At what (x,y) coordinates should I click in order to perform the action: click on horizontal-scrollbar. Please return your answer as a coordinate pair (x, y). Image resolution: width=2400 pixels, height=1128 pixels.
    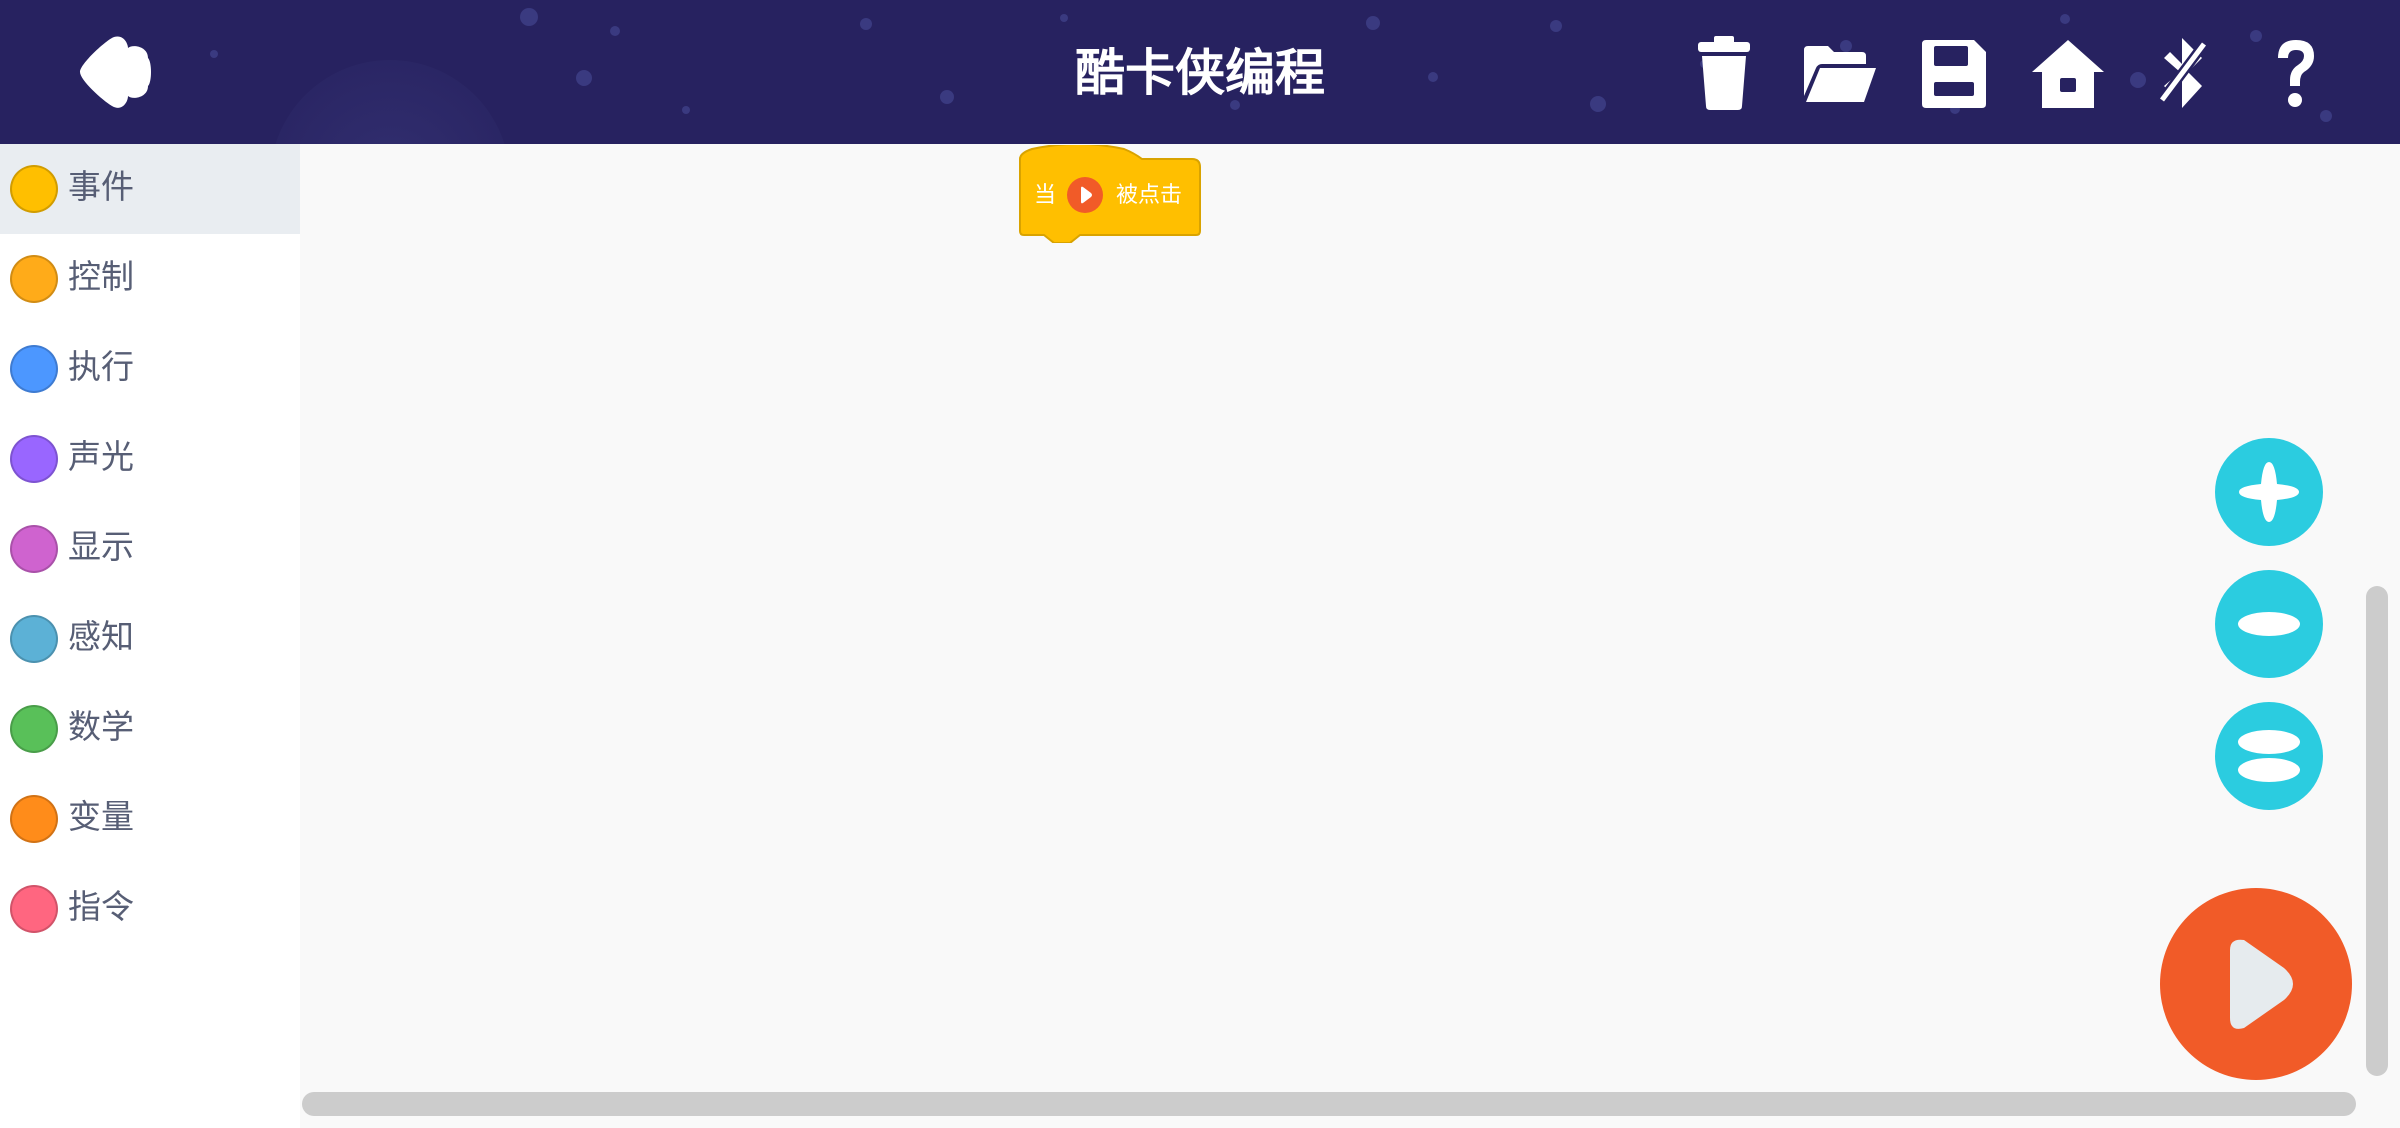
    Looking at the image, I should click on (1329, 1104).